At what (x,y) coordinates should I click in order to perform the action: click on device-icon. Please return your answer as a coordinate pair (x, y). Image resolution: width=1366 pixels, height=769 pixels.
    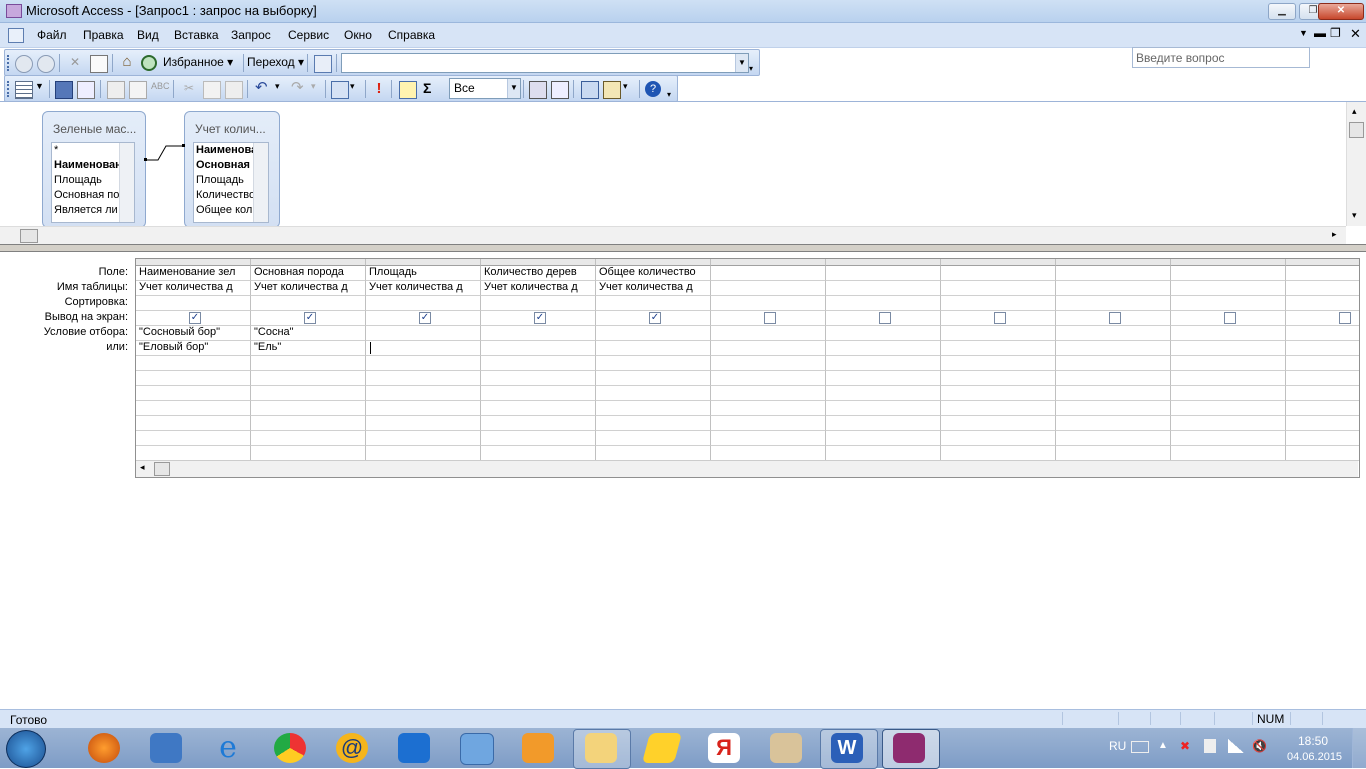
    Looking at the image, I should click on (1210, 746).